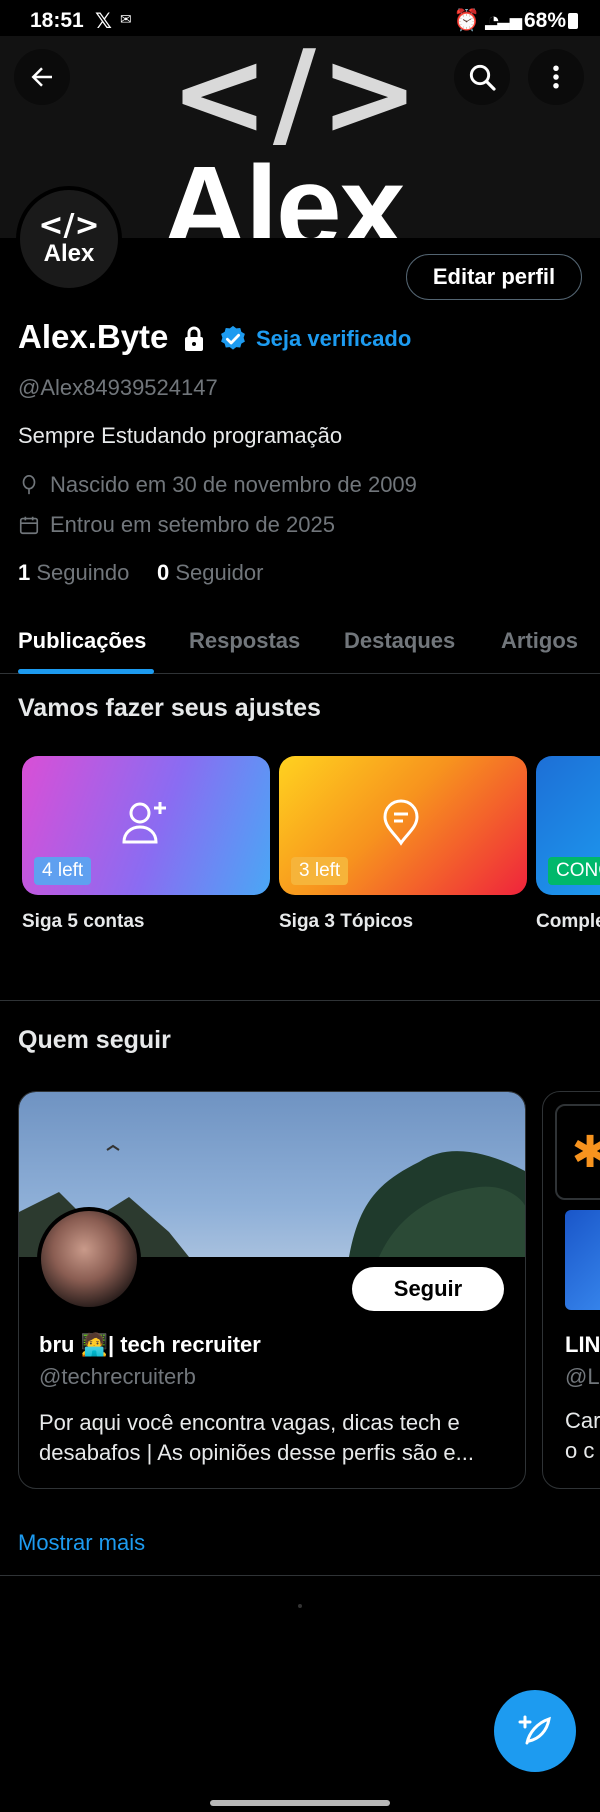 Image resolution: width=600 pixels, height=1812 pixels. I want to click on more-vertical-icon, so click(556, 77).